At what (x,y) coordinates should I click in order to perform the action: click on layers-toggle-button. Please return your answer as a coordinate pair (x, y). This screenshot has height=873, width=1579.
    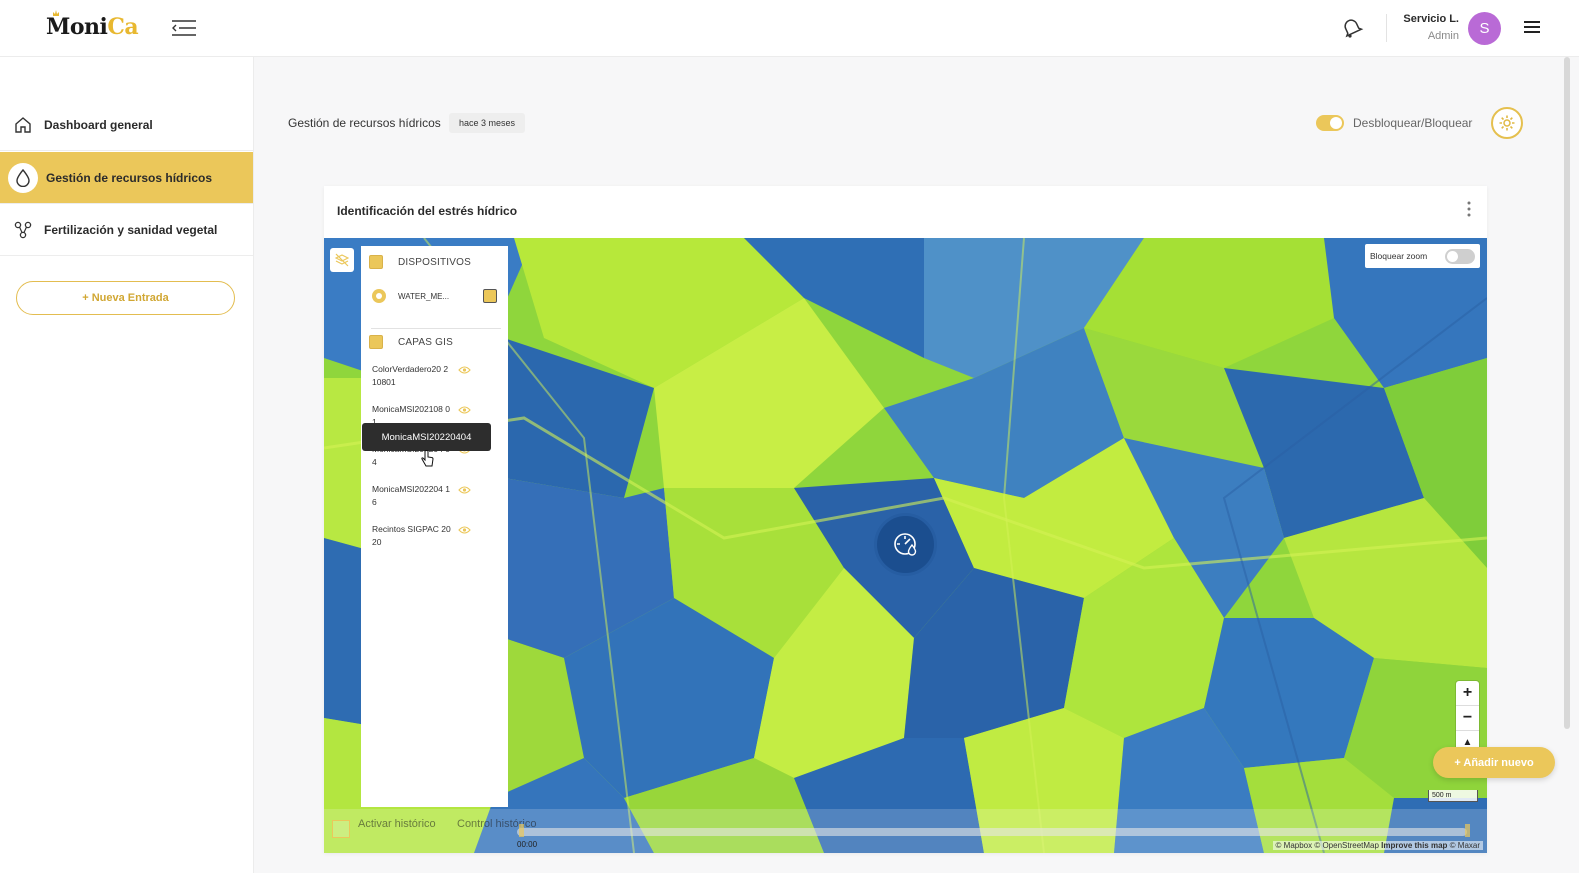
    Looking at the image, I should click on (342, 260).